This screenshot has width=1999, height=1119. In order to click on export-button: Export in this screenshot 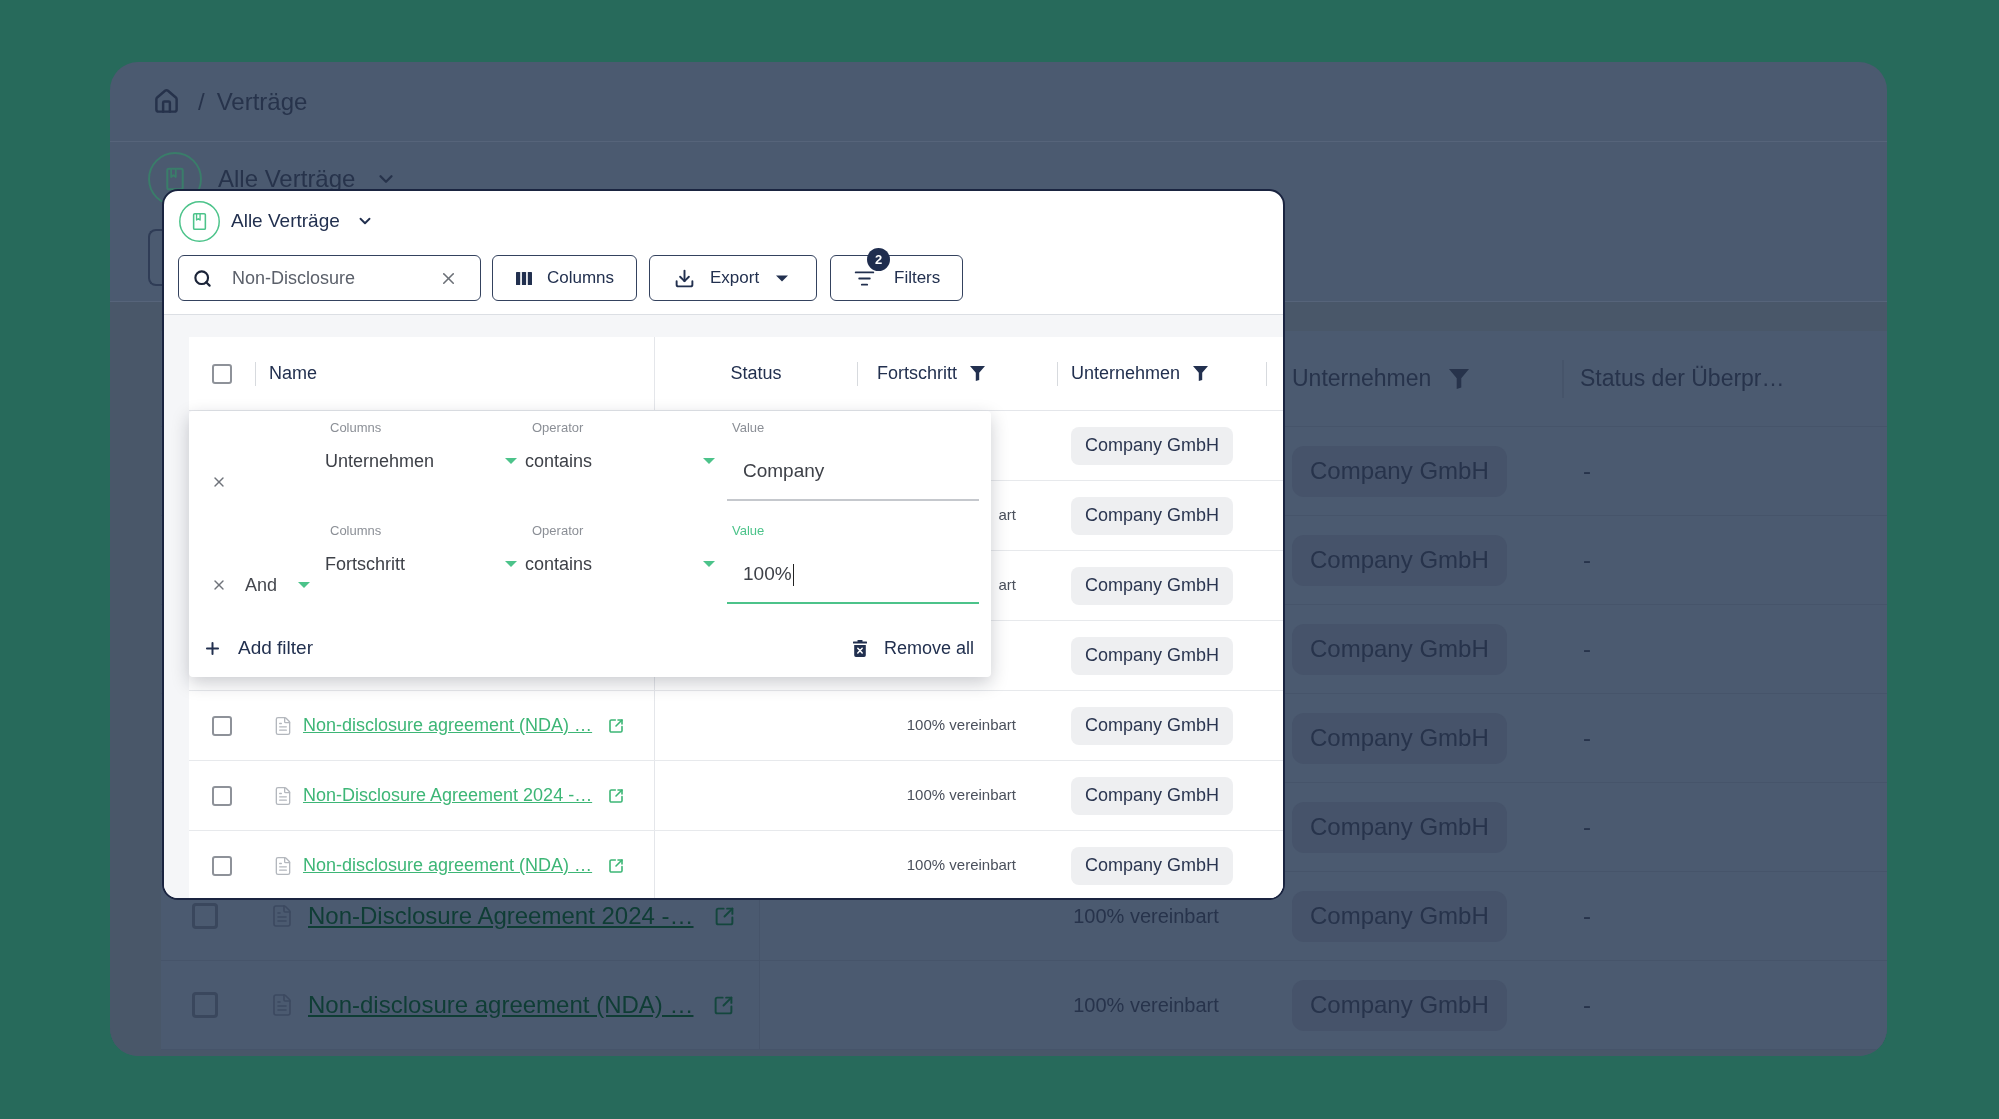, I will do `click(733, 278)`.